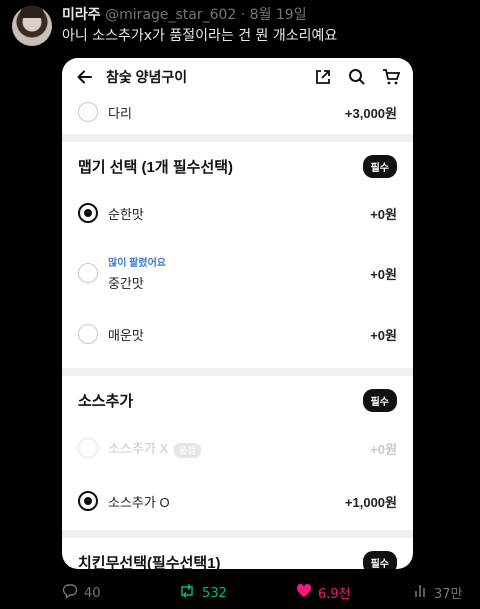 The height and width of the screenshot is (609, 480). Describe the element at coordinates (88, 448) in the screenshot. I see `radio-disabled` at that location.